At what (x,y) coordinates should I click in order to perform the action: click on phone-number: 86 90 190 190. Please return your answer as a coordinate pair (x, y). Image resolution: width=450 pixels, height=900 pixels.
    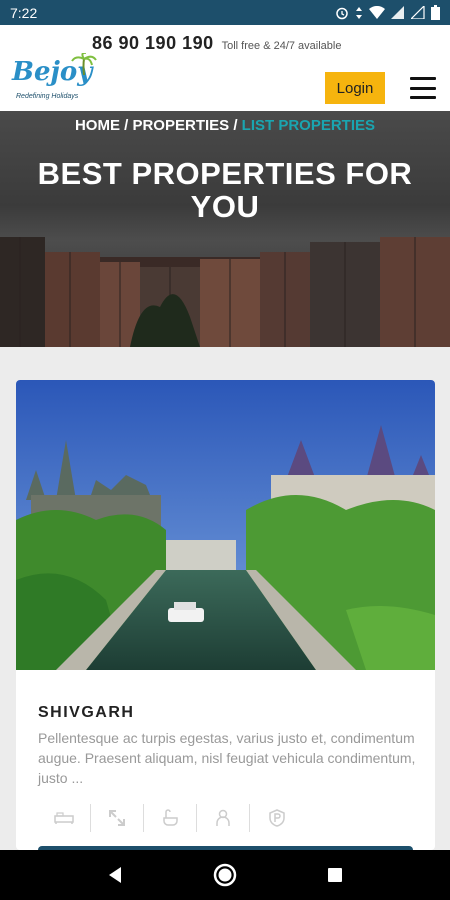
    Looking at the image, I should click on (153, 43).